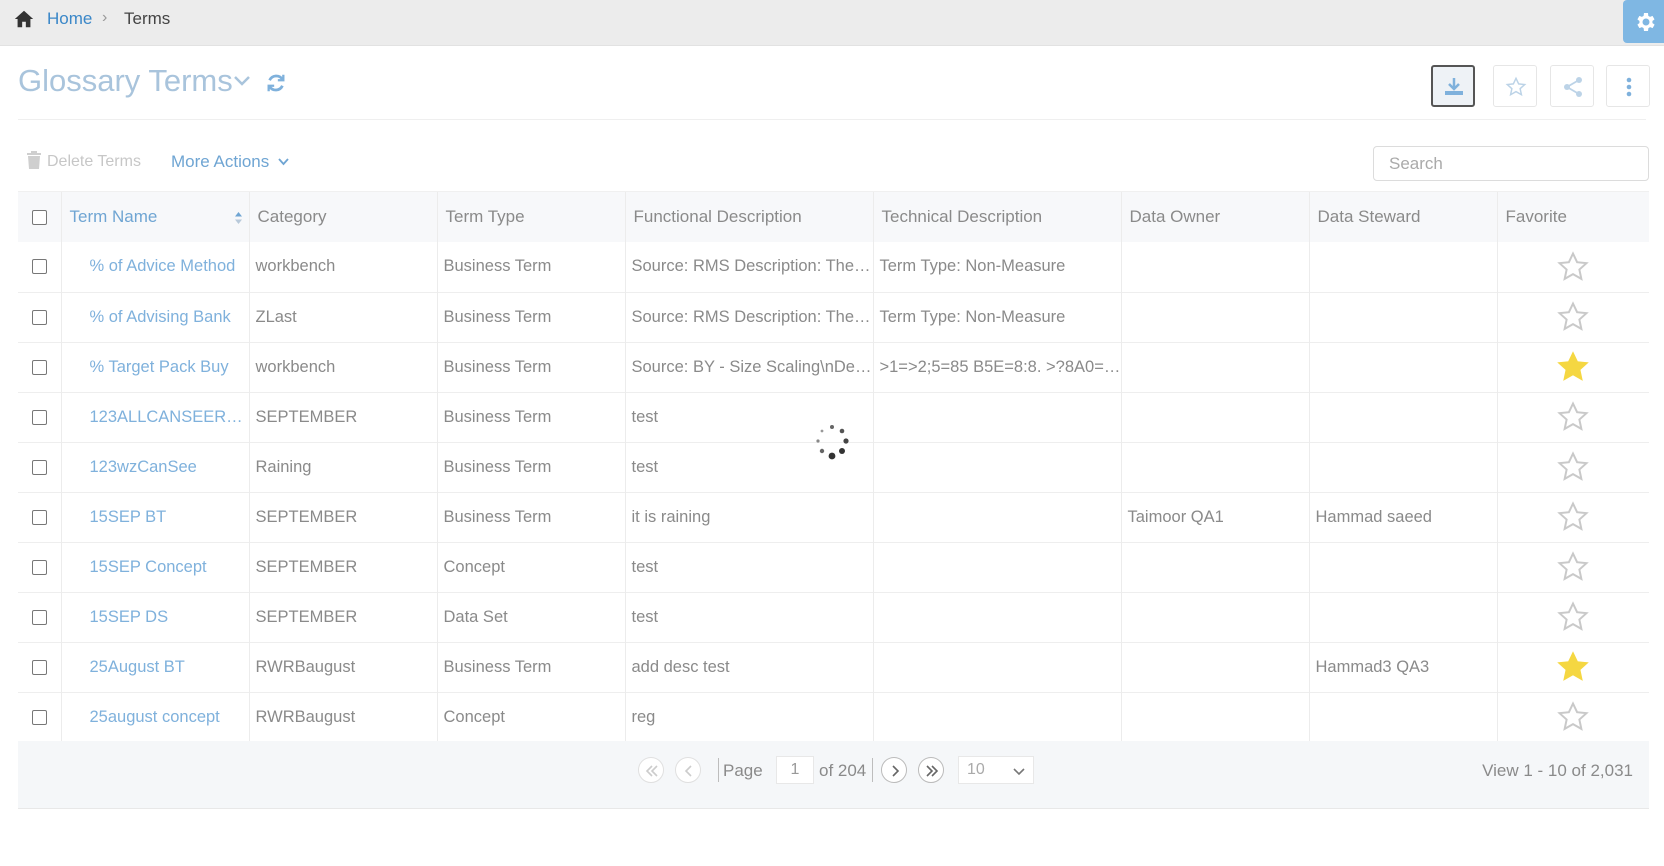 The image size is (1664, 866). Describe the element at coordinates (1403, 667) in the screenshot. I see `data-steward-cell: Hammad3 QA3` at that location.